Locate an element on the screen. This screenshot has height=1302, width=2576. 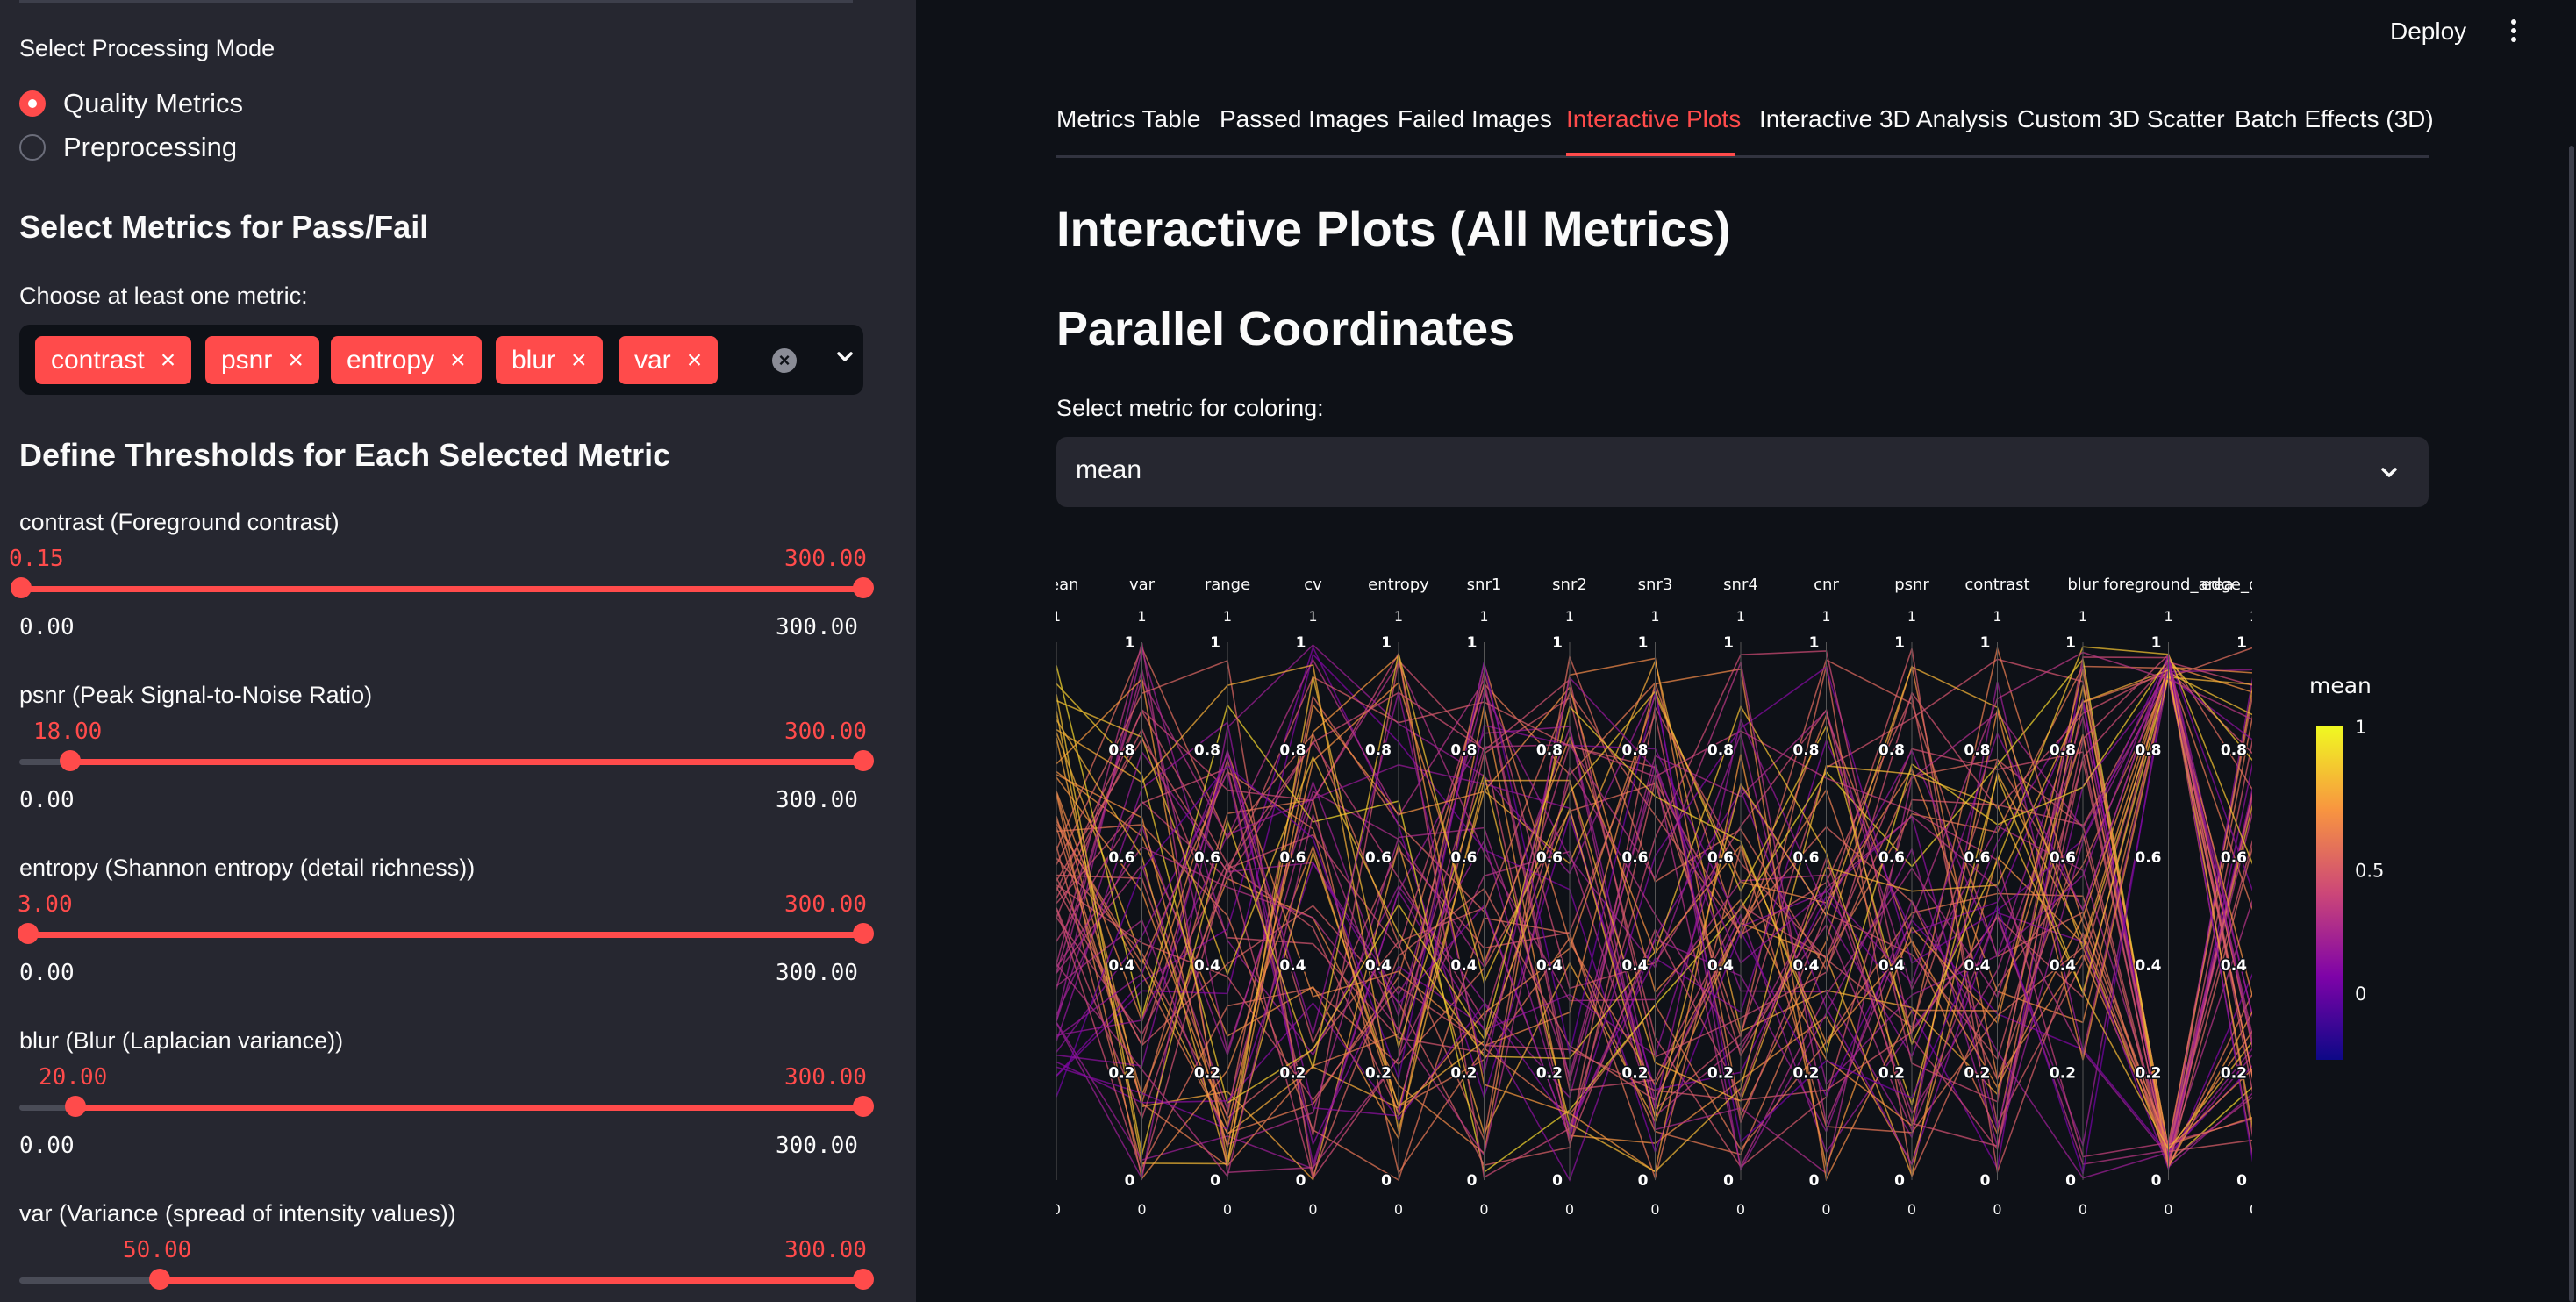
deploy-button: Deploy is located at coordinates (2428, 32).